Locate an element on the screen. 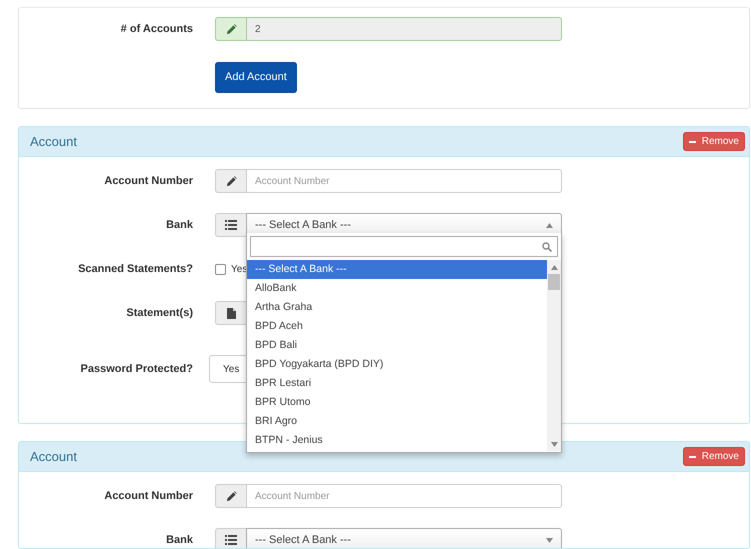 This screenshot has height=549, width=751. scrollbar is located at coordinates (554, 355).